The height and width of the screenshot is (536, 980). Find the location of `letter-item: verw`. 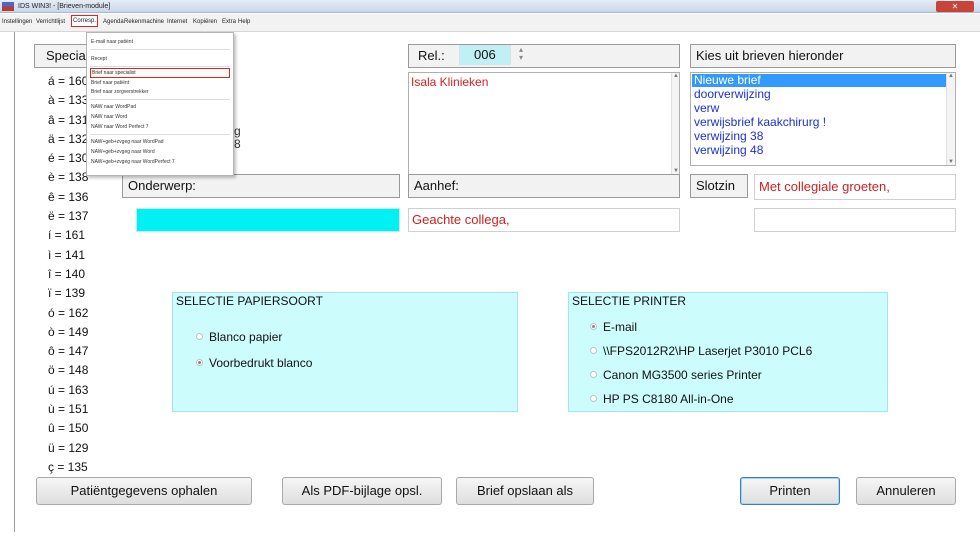

letter-item: verw is located at coordinates (819, 108).